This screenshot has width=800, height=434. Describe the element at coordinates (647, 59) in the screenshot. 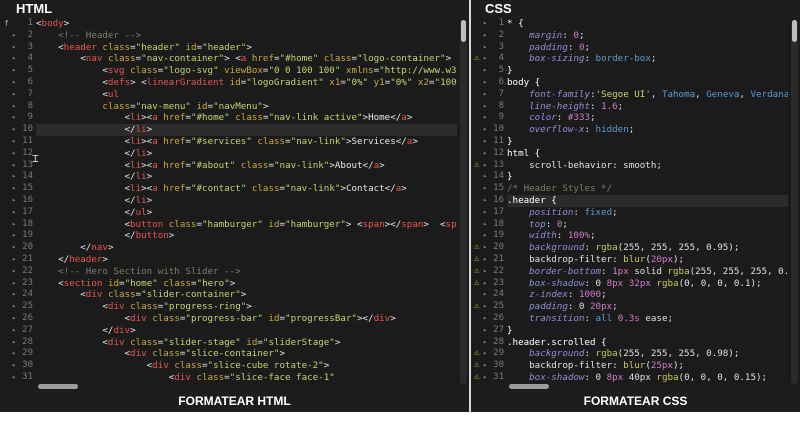

I see `code-line: box-sizing: border-box;` at that location.